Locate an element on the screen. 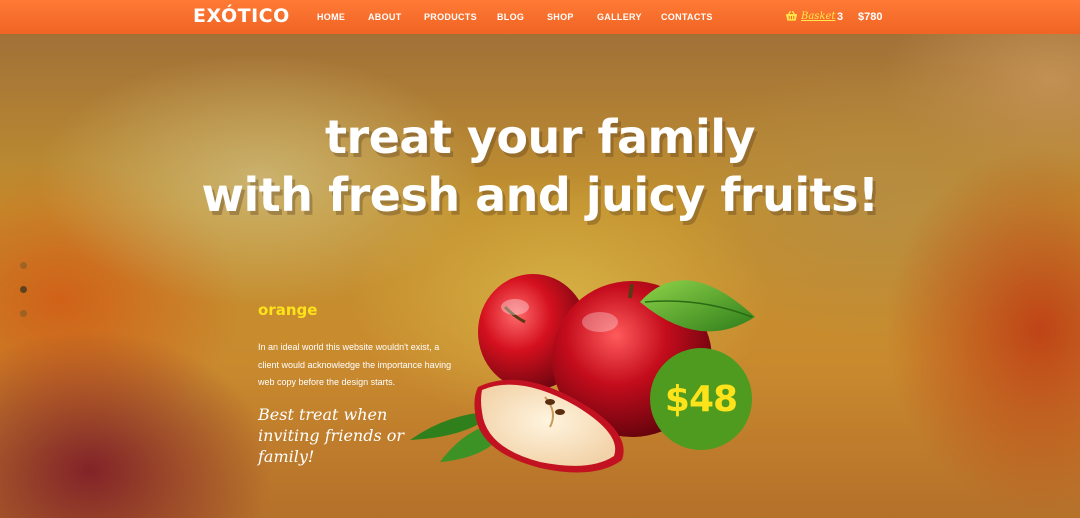 The width and height of the screenshot is (1080, 518). nav-item-contacts: CONTACTS is located at coordinates (687, 17).